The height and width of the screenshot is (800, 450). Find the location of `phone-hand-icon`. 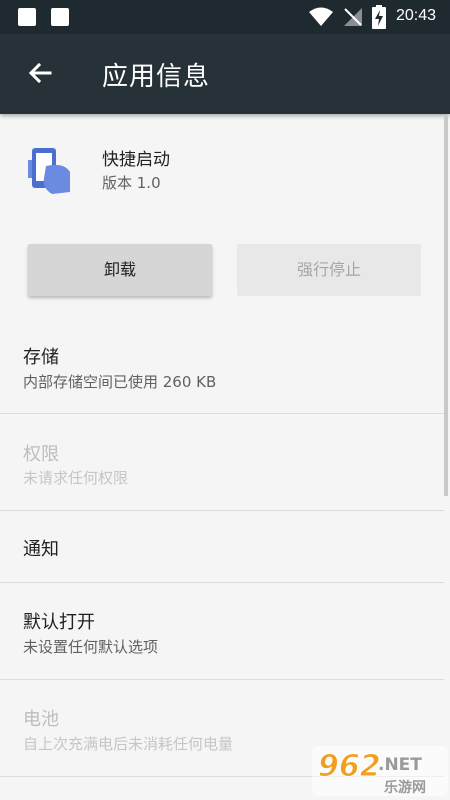

phone-hand-icon is located at coordinates (49, 171).